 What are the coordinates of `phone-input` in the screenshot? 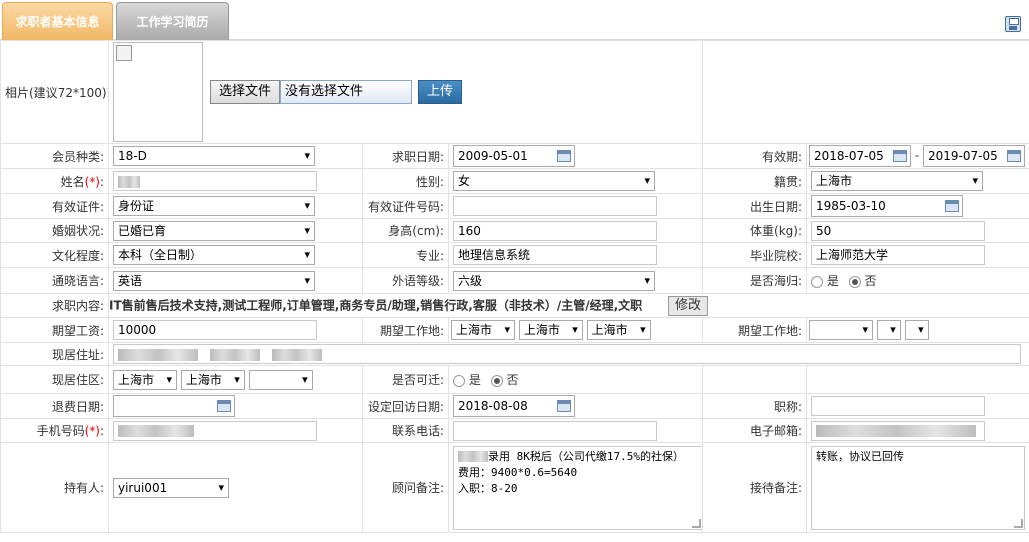 It's located at (555, 430).